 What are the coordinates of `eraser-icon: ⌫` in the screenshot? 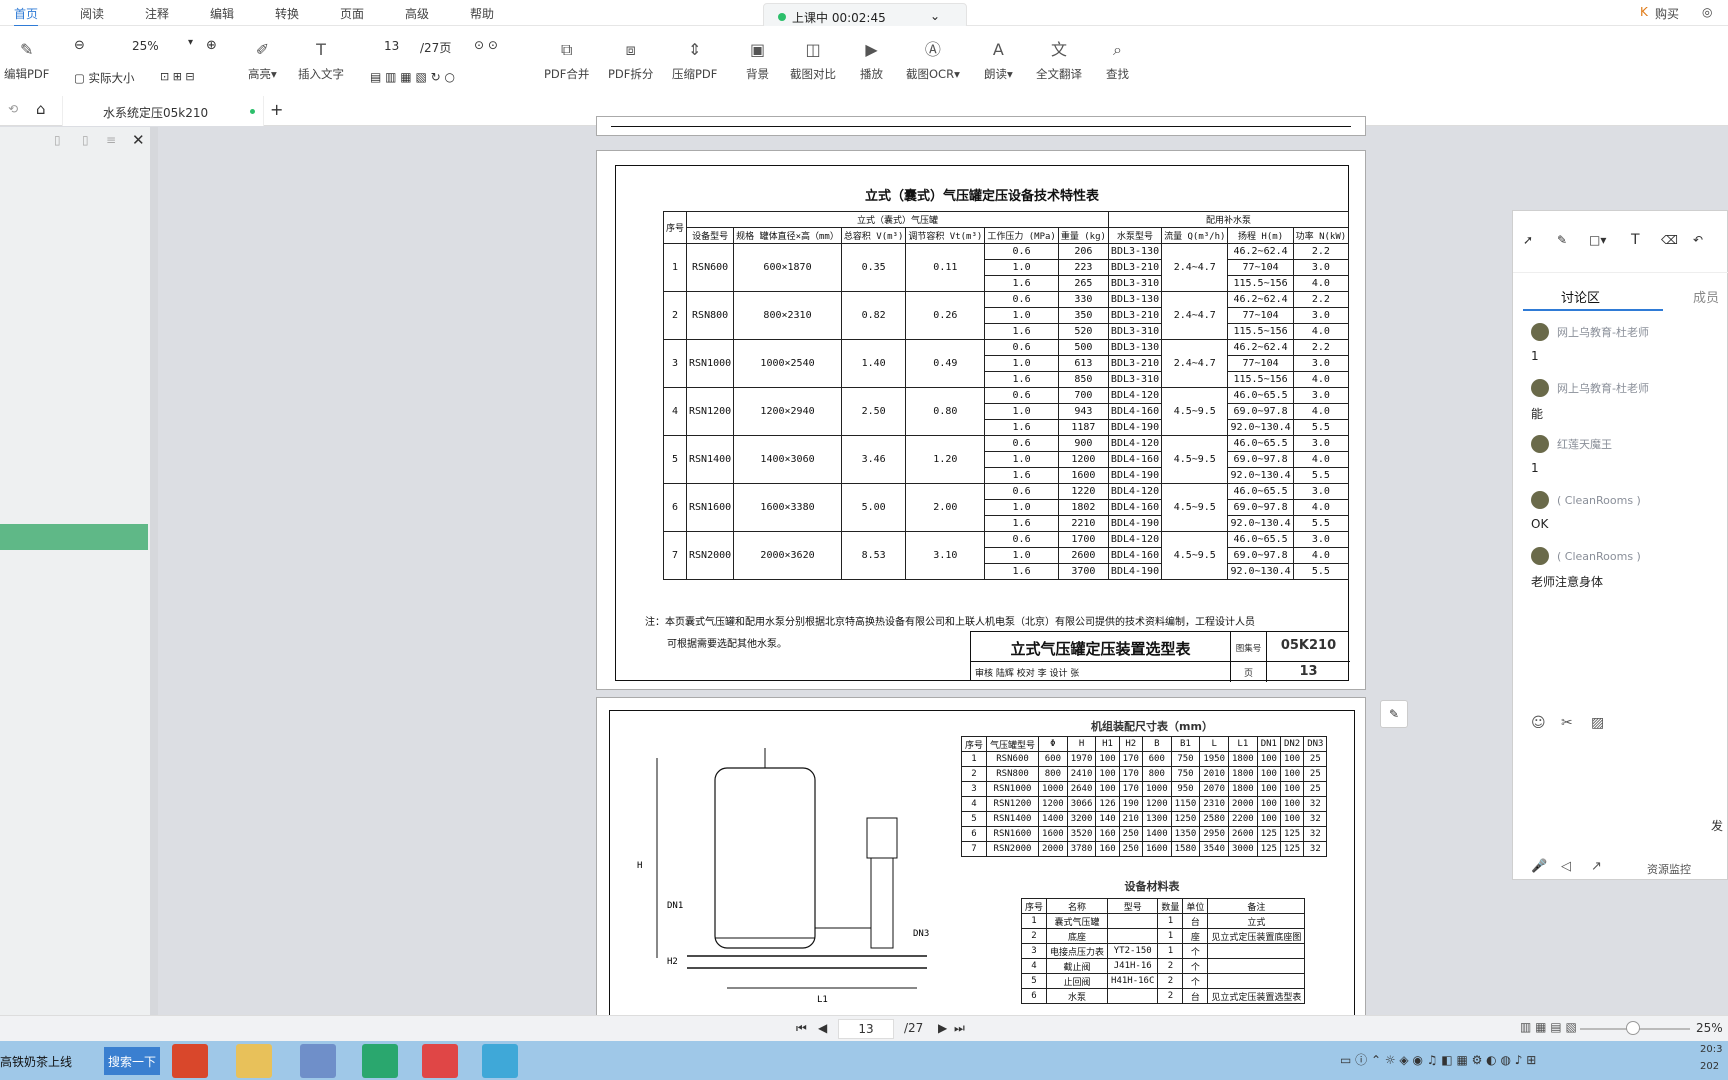 It's located at (1669, 240).